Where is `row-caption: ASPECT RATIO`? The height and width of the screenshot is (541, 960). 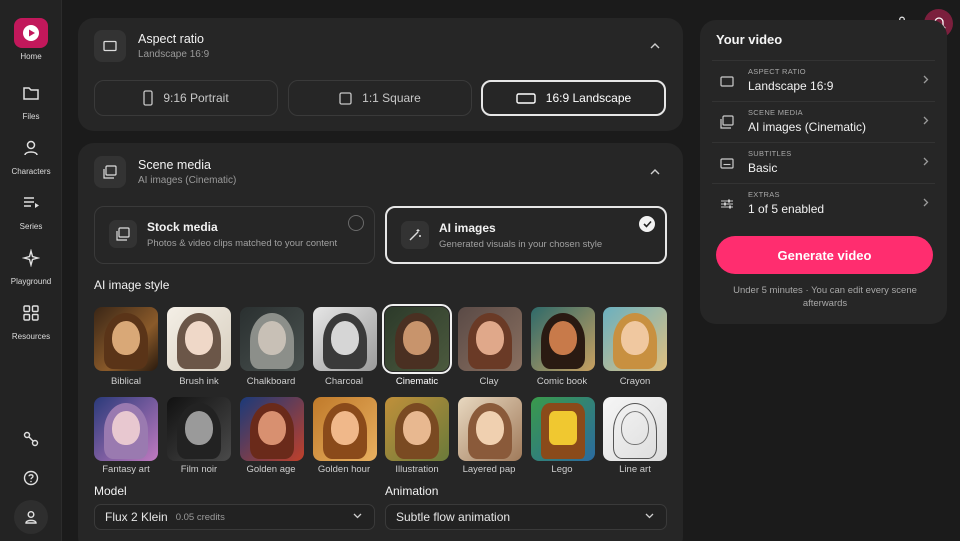 row-caption: ASPECT RATIO is located at coordinates (777, 71).